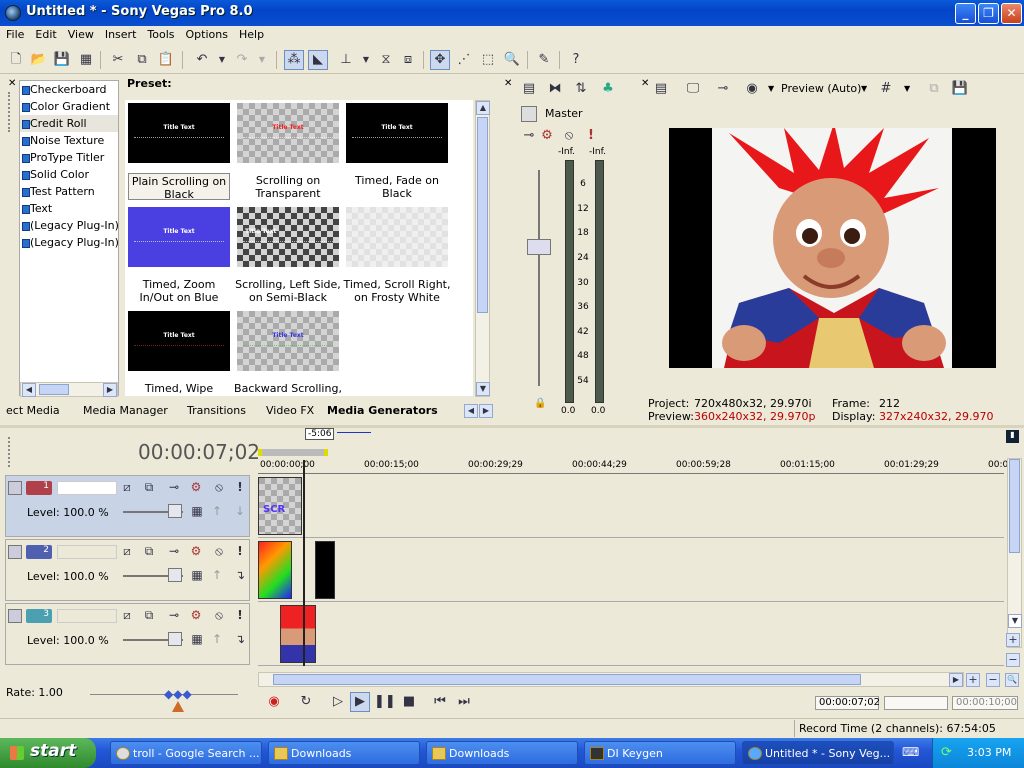 Image resolution: width=1024 pixels, height=768 pixels. What do you see at coordinates (985, 703) in the screenshot?
I see `end-timecode: 00:00:10;00` at bounding box center [985, 703].